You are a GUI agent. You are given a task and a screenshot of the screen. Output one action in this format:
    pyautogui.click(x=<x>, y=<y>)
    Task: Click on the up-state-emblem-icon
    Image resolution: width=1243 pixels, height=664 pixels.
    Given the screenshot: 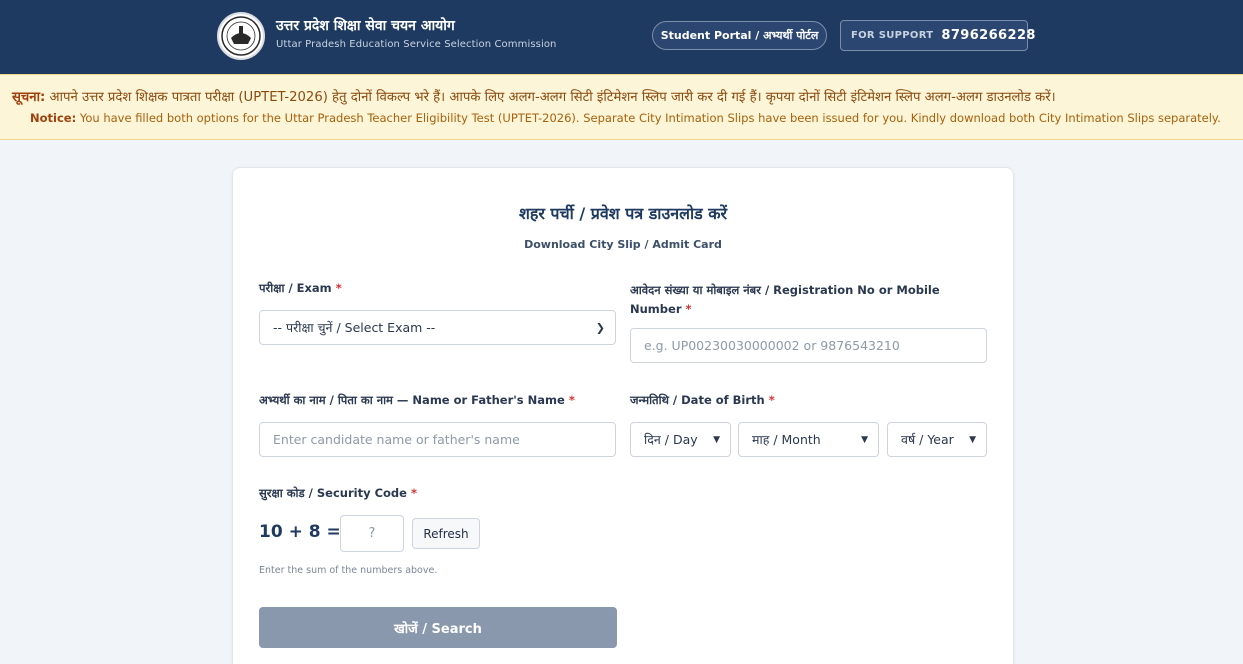 What is the action you would take?
    pyautogui.click(x=241, y=36)
    